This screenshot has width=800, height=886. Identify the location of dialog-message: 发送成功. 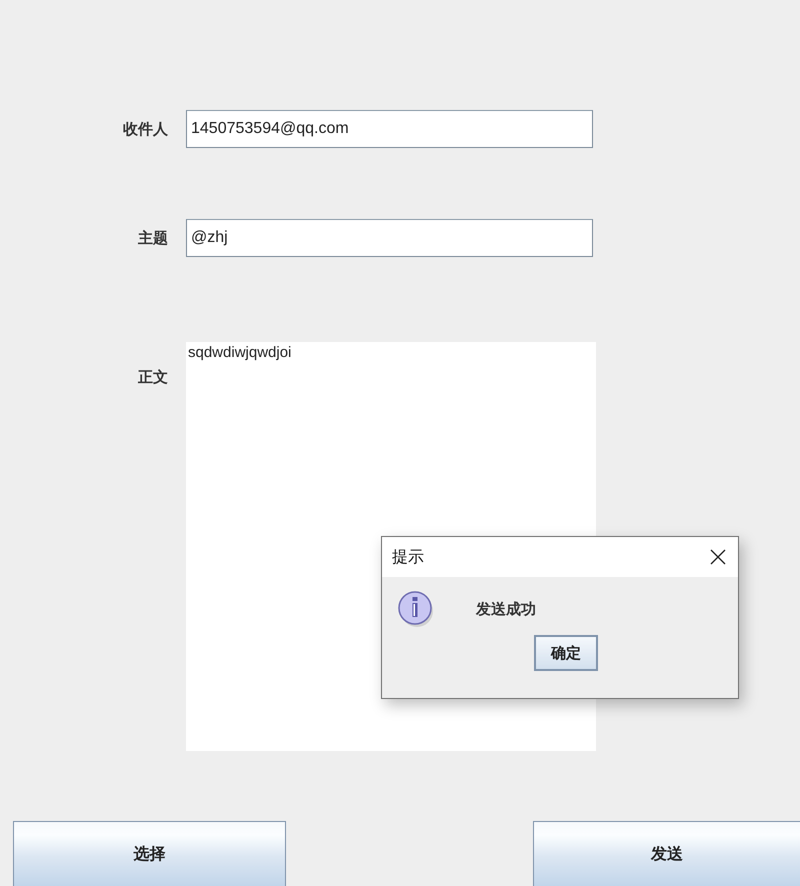
(506, 609).